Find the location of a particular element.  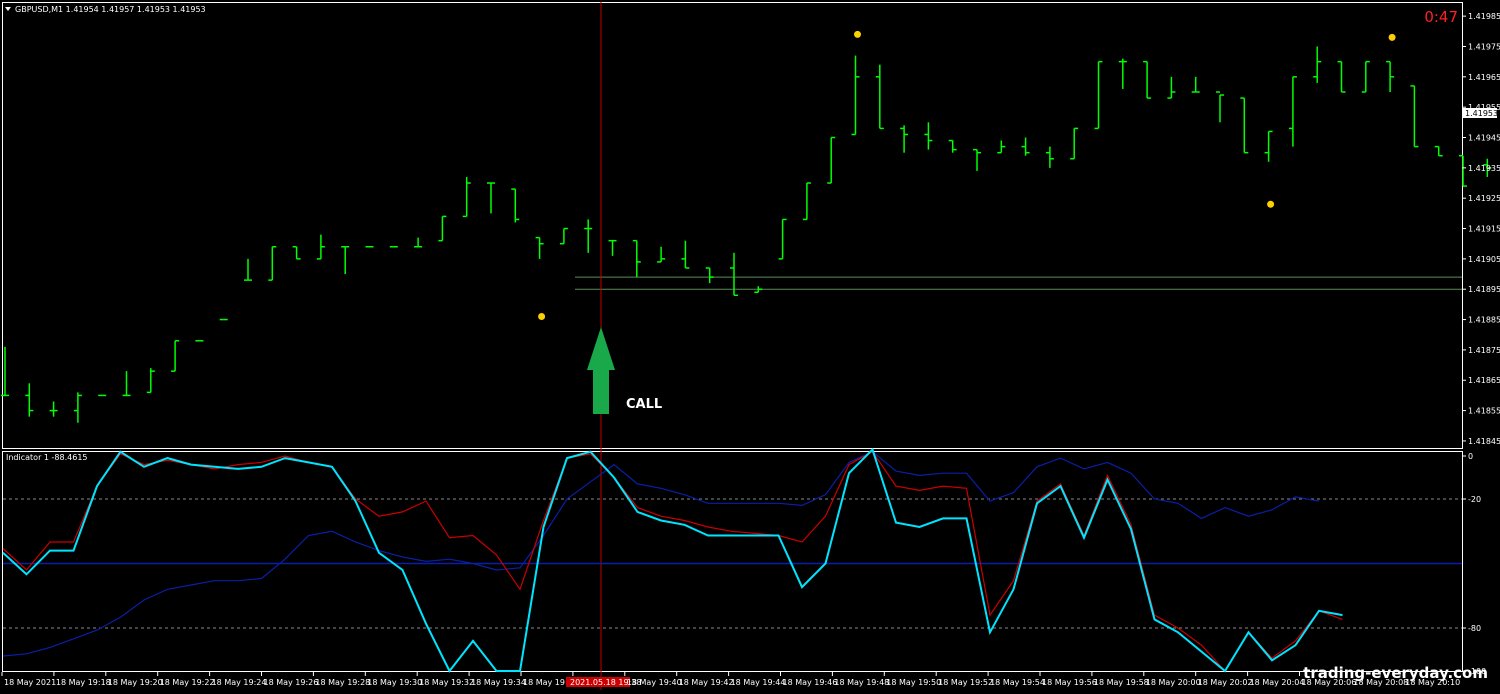

time-axis-label: 18 May 20:02 is located at coordinates (1225, 682).